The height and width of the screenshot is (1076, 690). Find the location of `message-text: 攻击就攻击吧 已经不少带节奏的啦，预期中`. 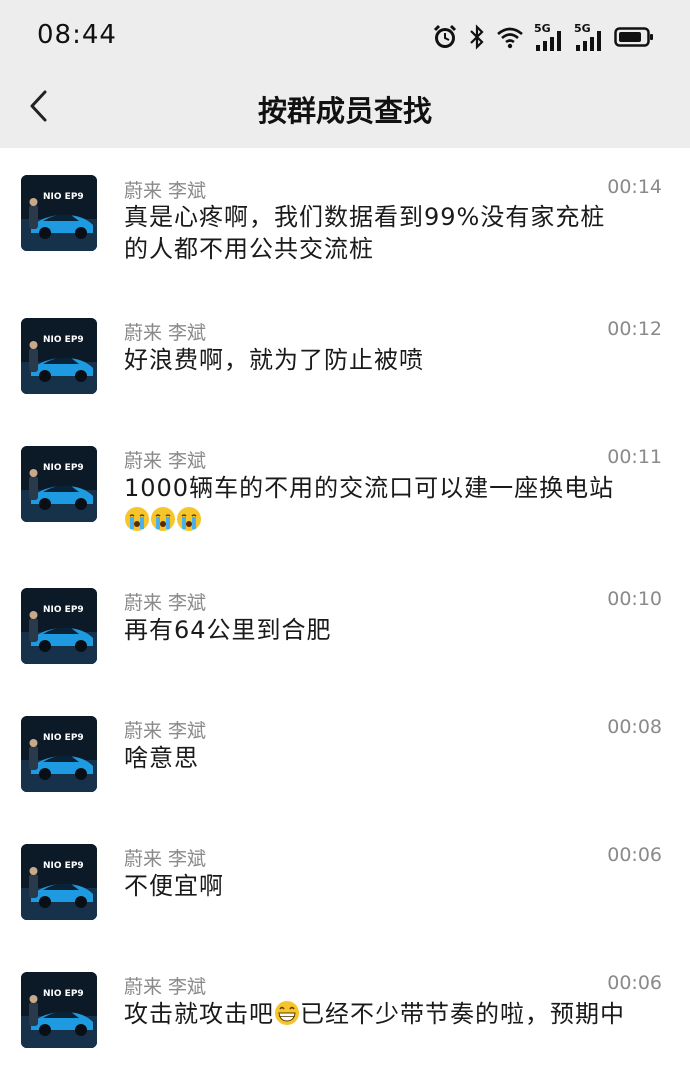

message-text: 攻击就攻击吧 已经不少带节奏的啦，预期中 is located at coordinates (393, 1014).